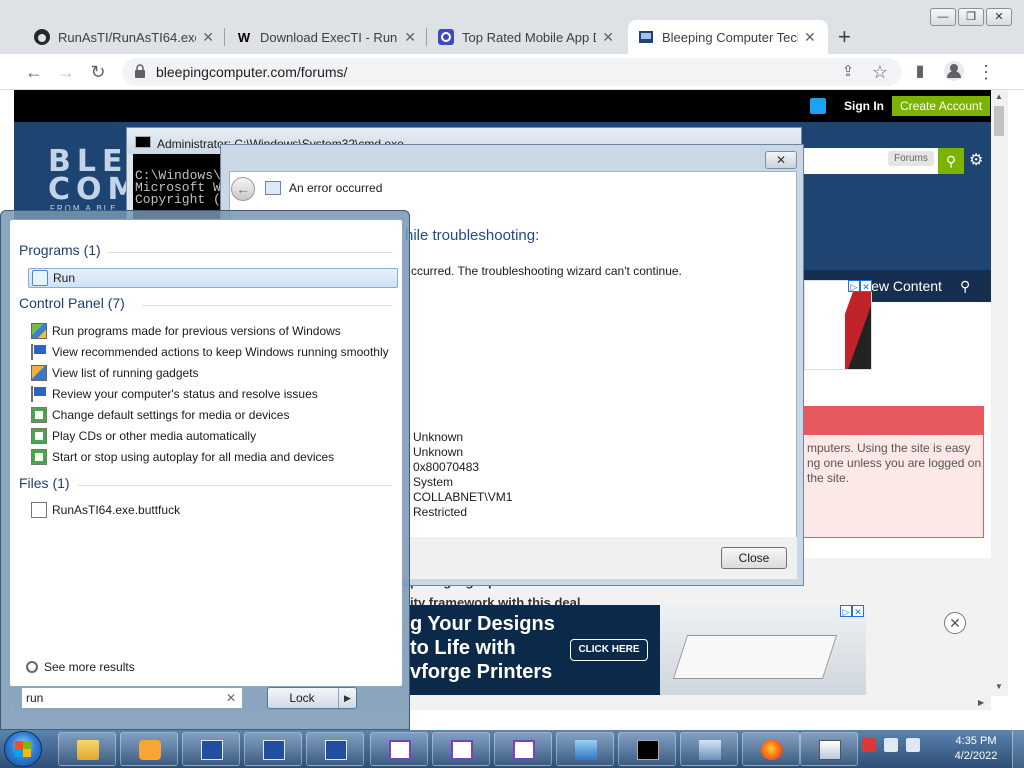  What do you see at coordinates (526, 37) in the screenshot?
I see `tab-mobile-app: Top Rated Mobile App De ✕` at bounding box center [526, 37].